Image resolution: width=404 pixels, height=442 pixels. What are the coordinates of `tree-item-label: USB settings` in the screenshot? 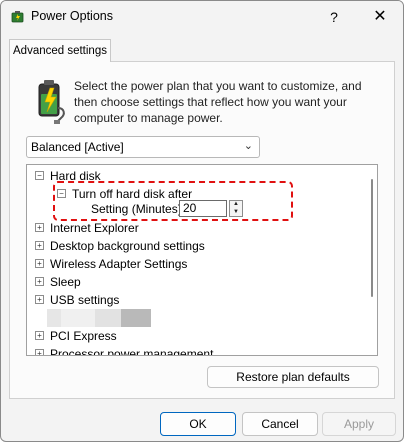 It's located at (85, 300).